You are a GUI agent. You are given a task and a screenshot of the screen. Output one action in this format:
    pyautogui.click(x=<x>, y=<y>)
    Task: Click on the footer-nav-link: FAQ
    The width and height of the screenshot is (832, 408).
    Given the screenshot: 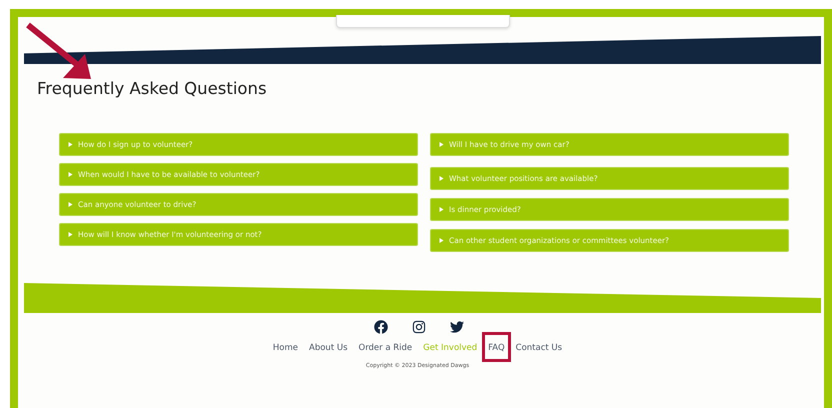 What is the action you would take?
    pyautogui.click(x=496, y=348)
    